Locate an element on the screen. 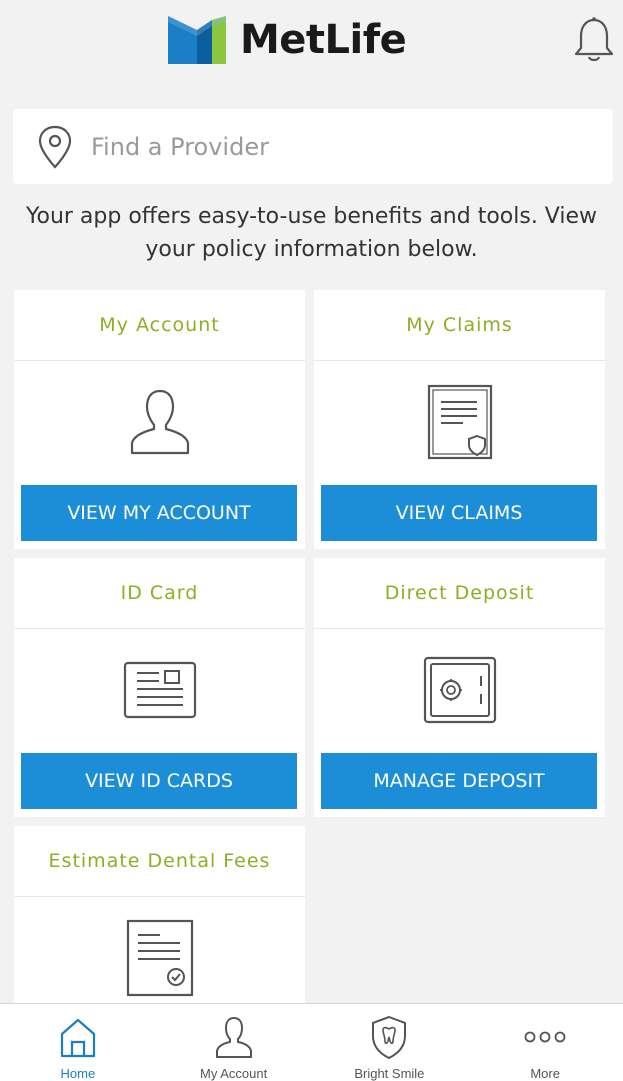 Image resolution: width=623 pixels, height=1081 pixels. view-id-cards-button: VIEW ID CARDS is located at coordinates (159, 781).